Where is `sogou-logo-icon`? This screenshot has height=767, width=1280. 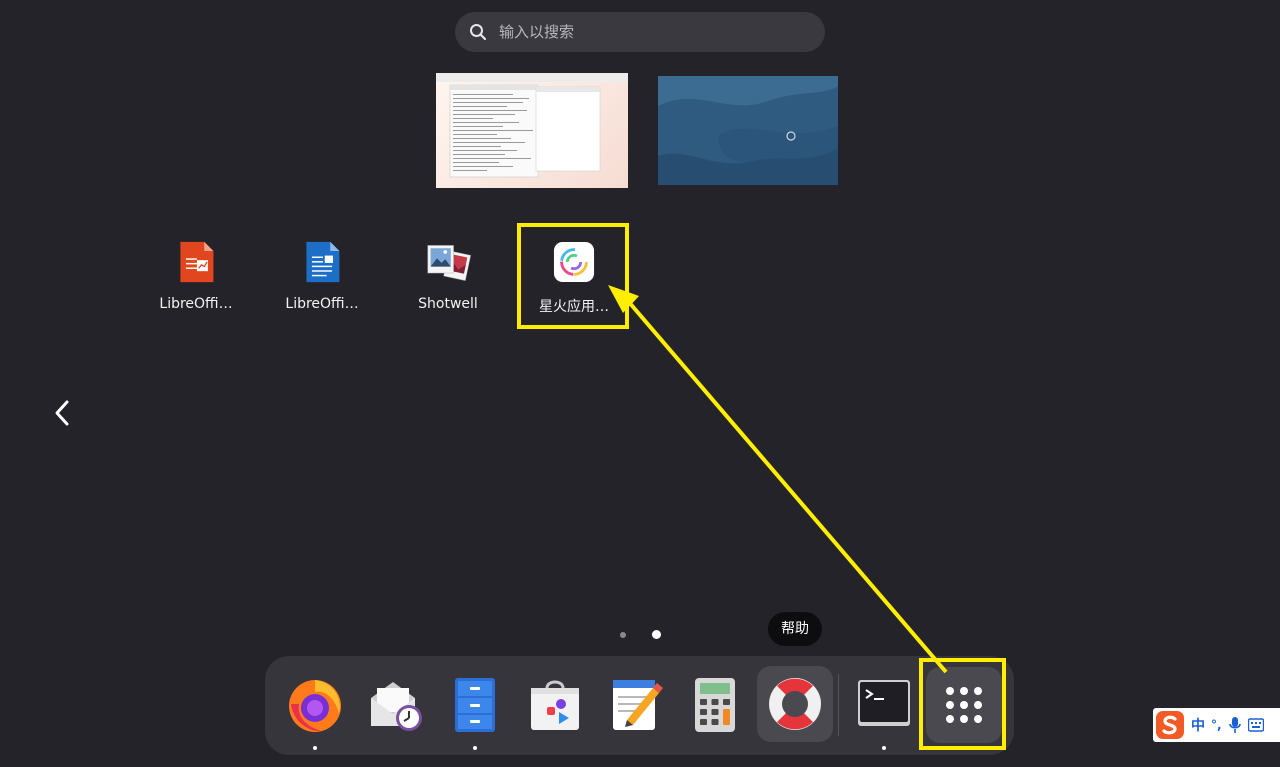 sogou-logo-icon is located at coordinates (1170, 725).